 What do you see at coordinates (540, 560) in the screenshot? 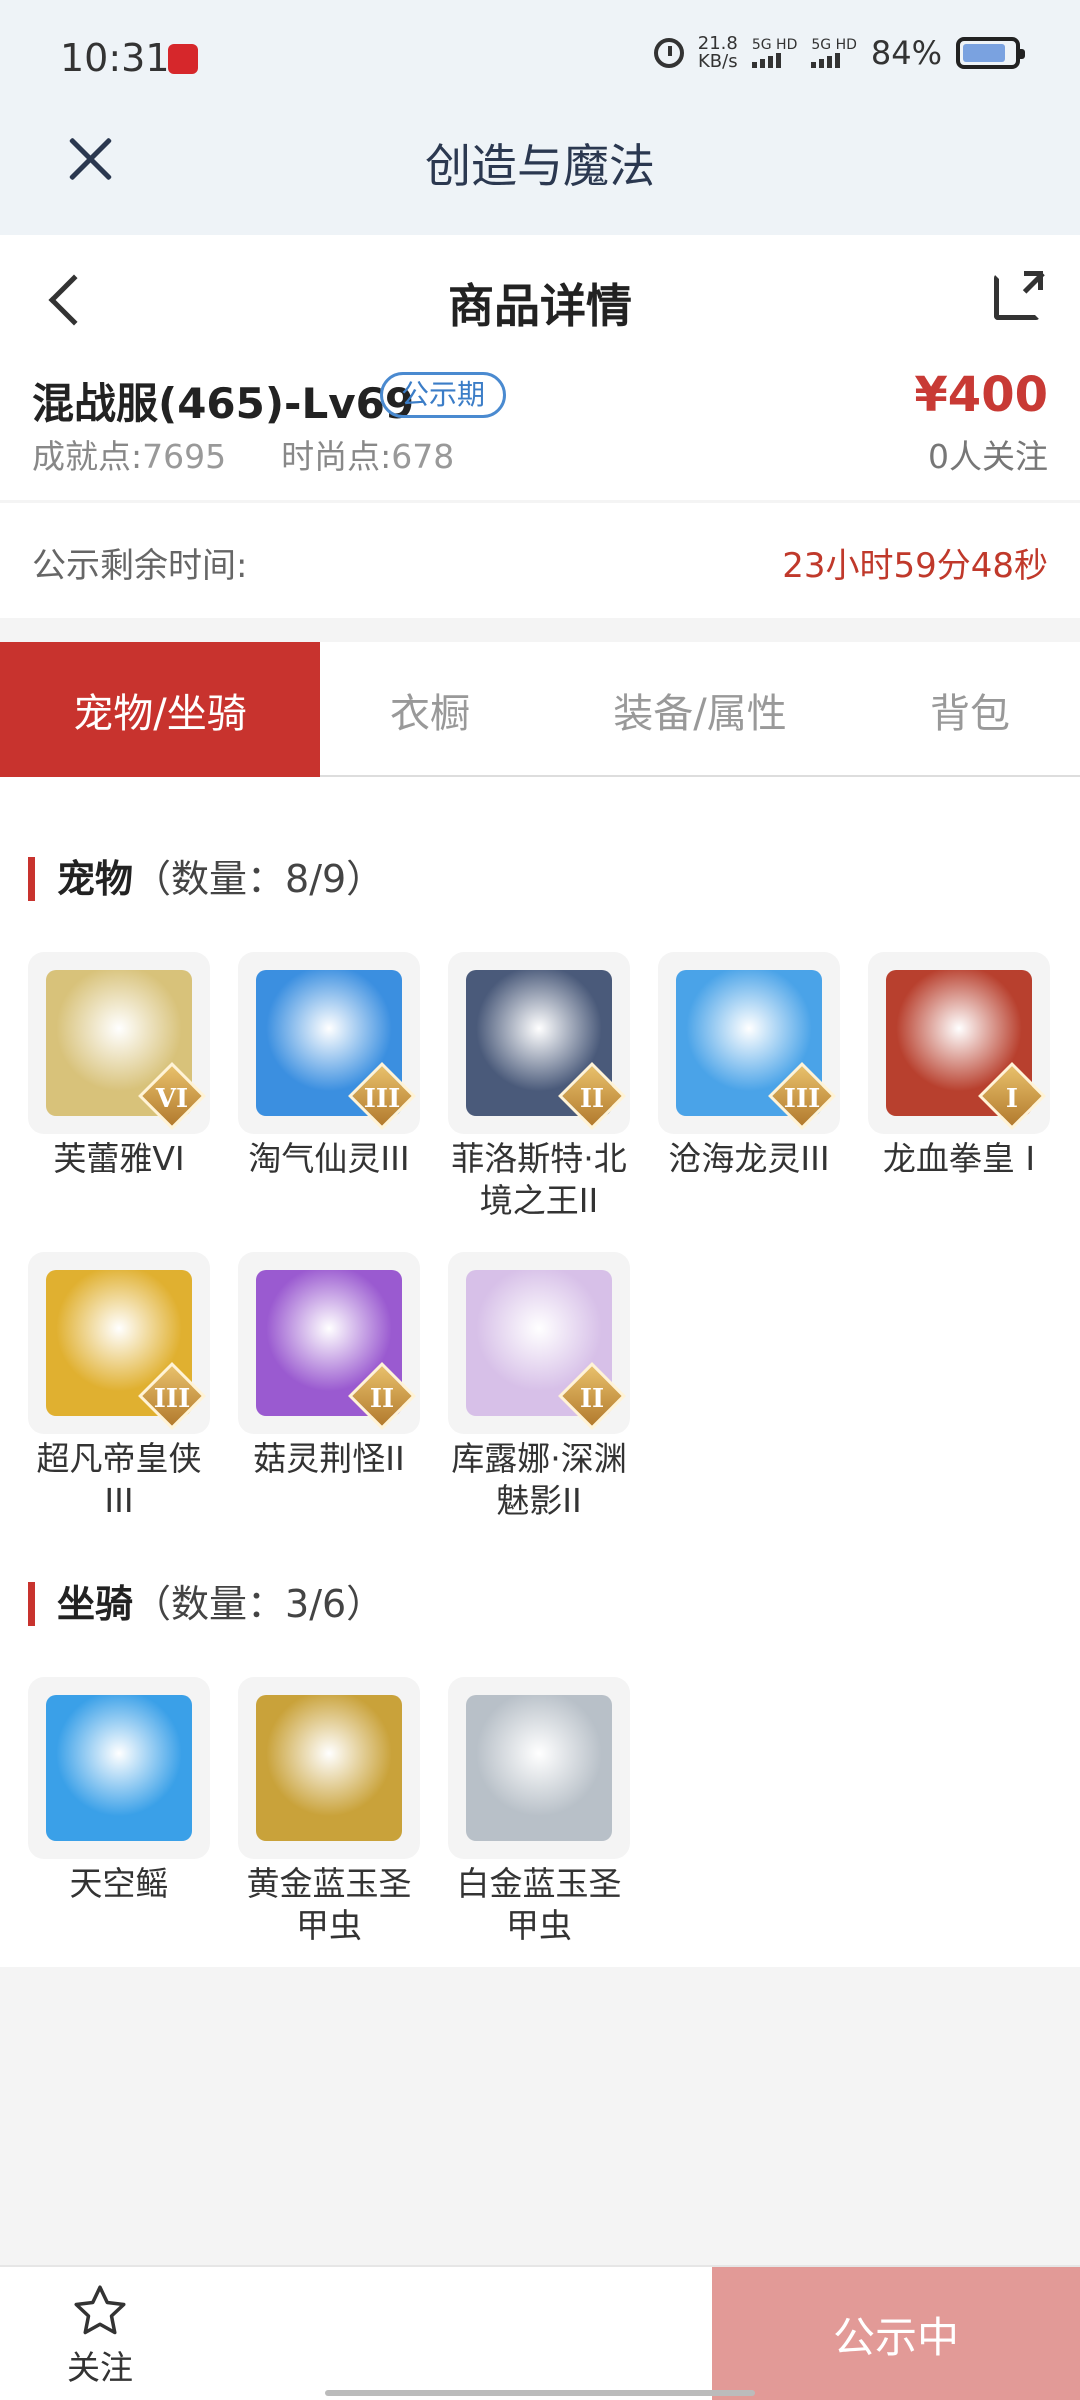
I see `countdown-row: 公示剩余时间: 23小时59分48秒` at bounding box center [540, 560].